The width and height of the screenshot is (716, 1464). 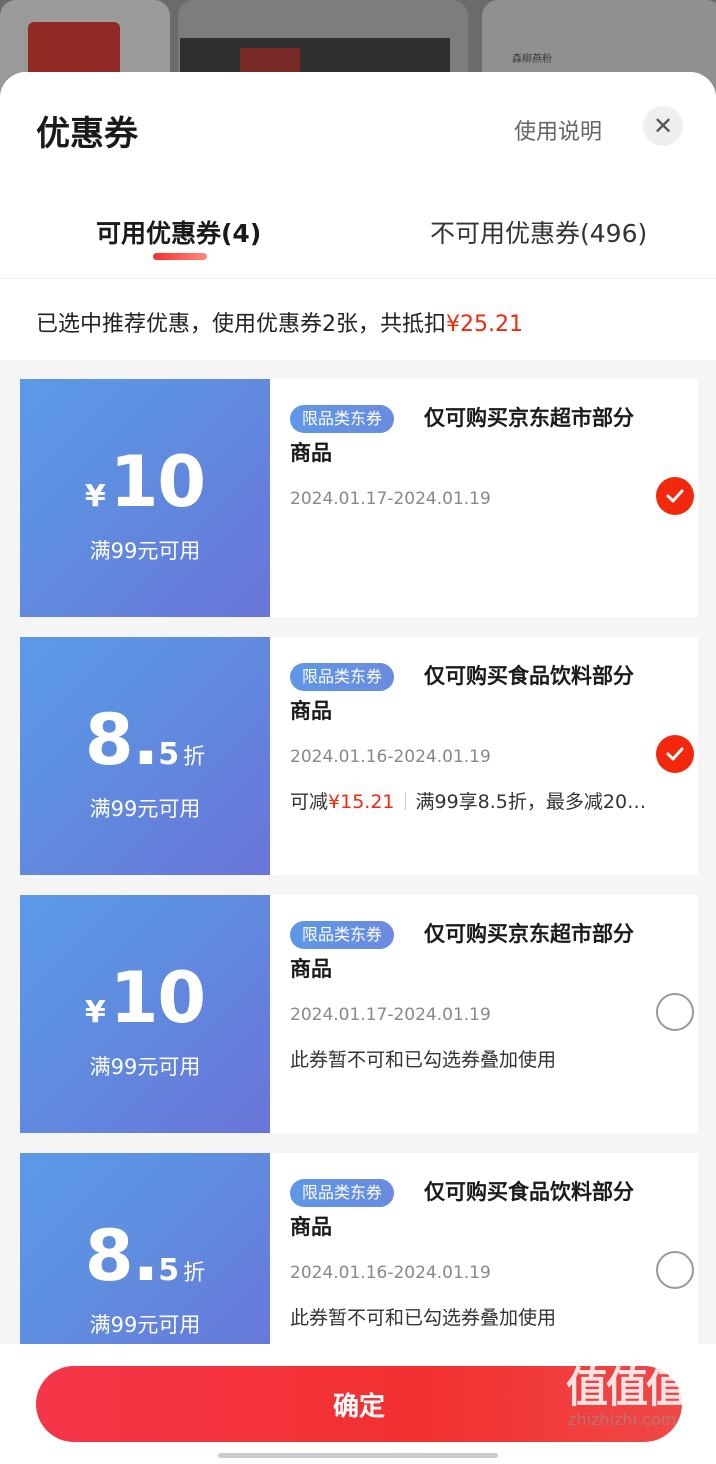 I want to click on discount-amount: ¥25.21, so click(x=484, y=324).